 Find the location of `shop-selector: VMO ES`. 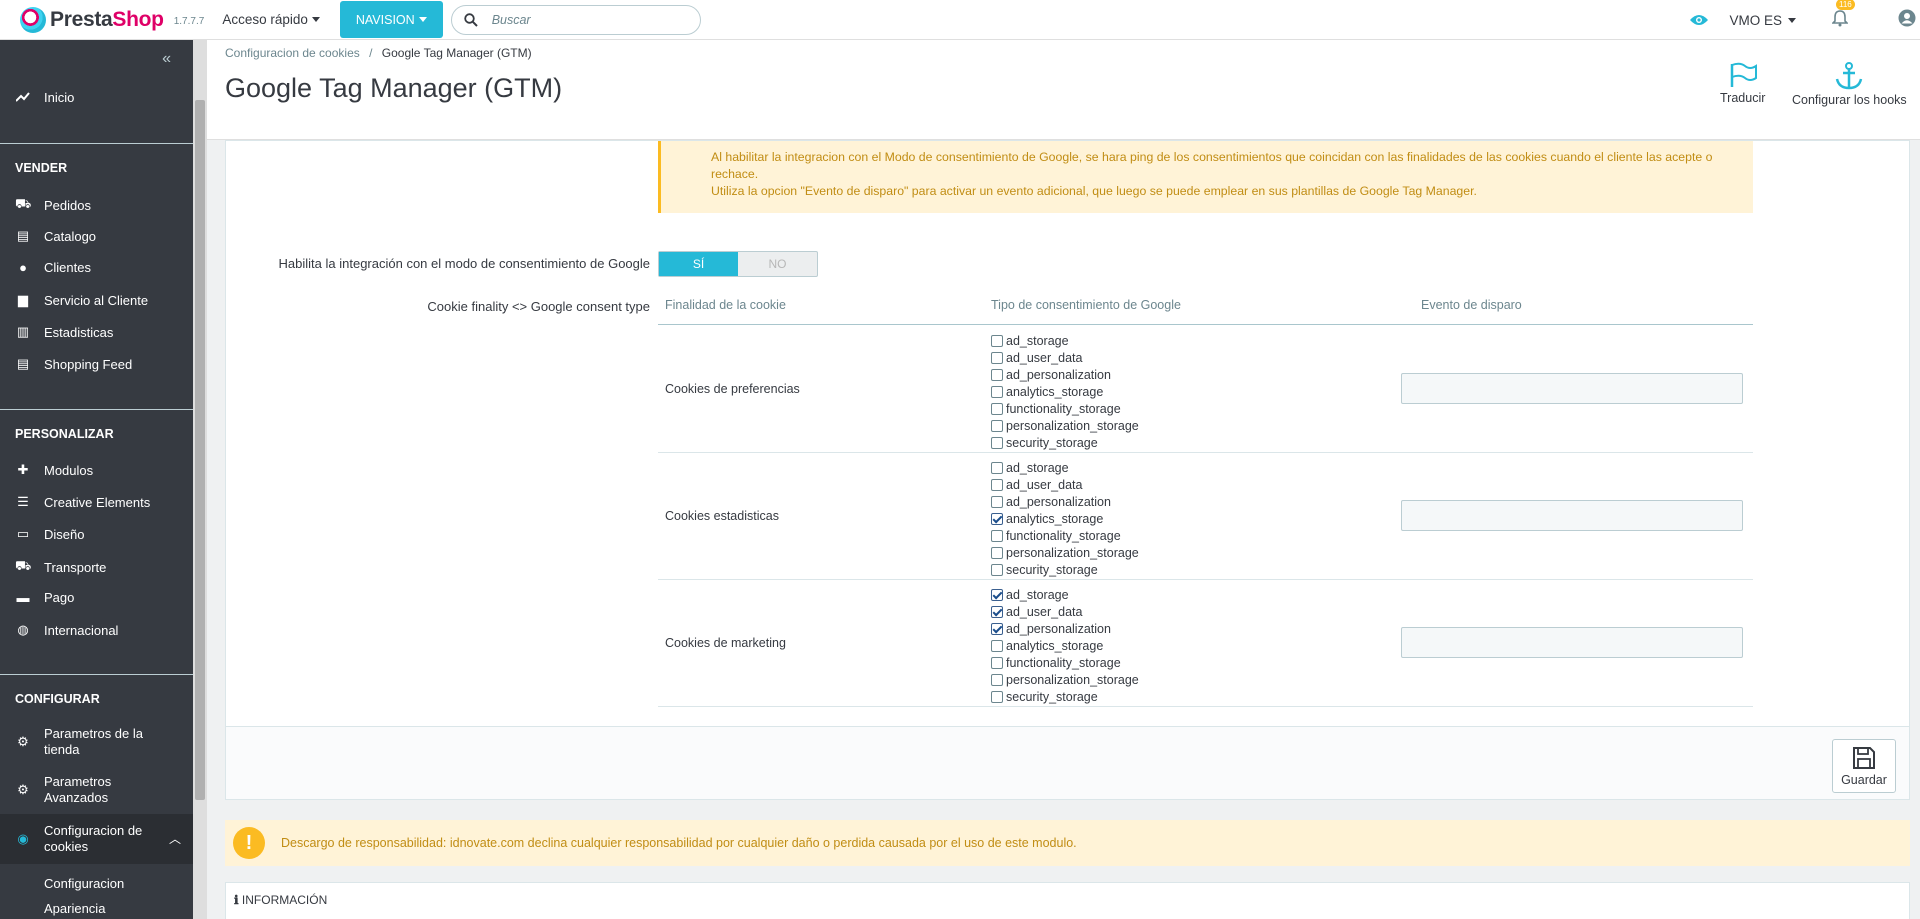

shop-selector: VMO ES is located at coordinates (1742, 20).